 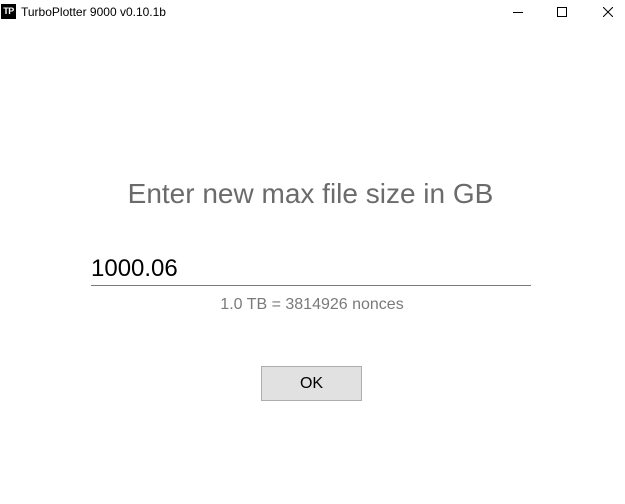 What do you see at coordinates (608, 12) in the screenshot?
I see `close-icon` at bounding box center [608, 12].